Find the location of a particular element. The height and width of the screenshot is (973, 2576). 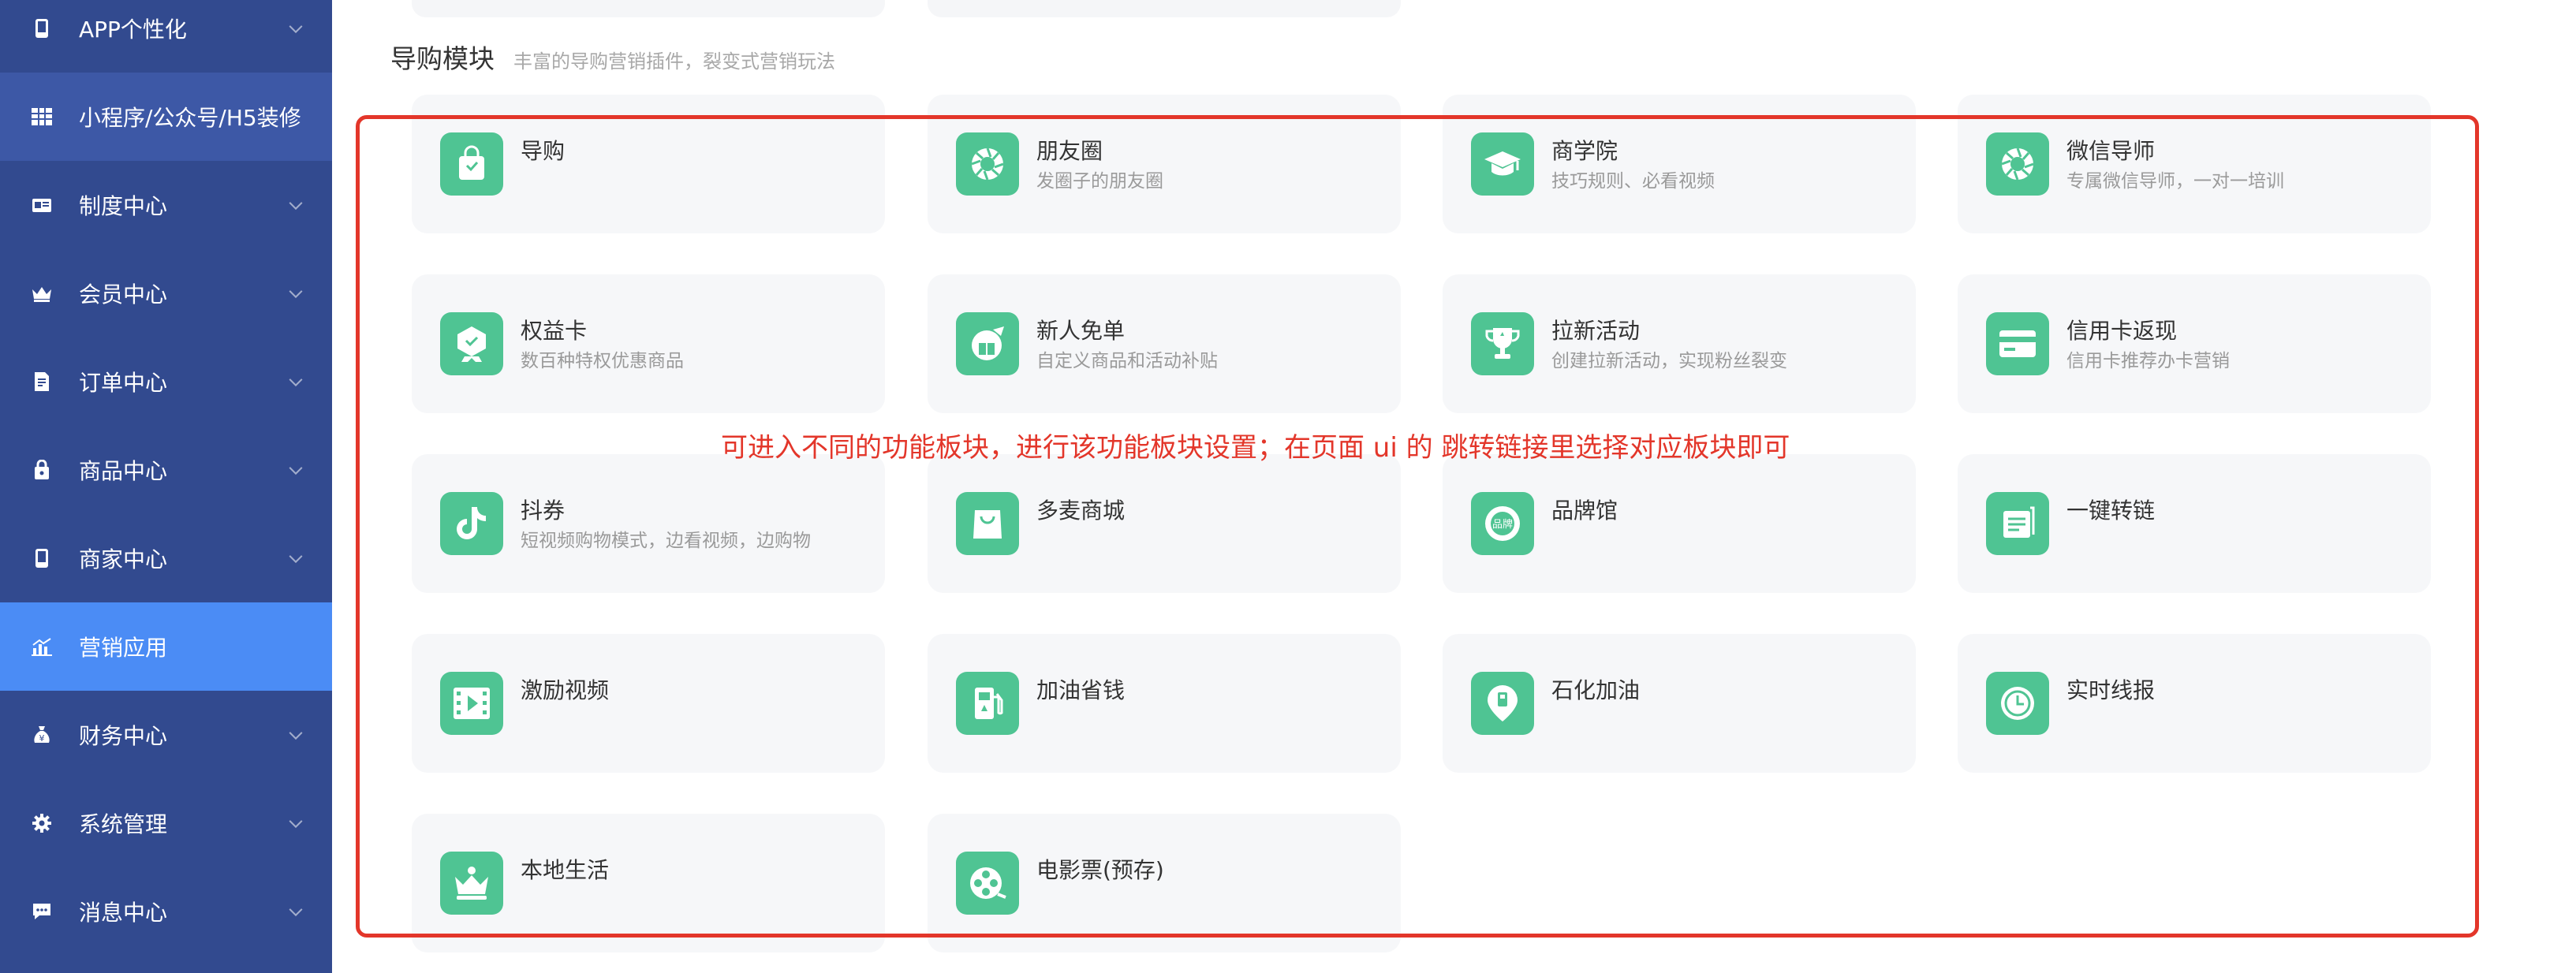

module-card-benefit-card: 权益卡 数百种特权优惠商品 is located at coordinates (648, 343).